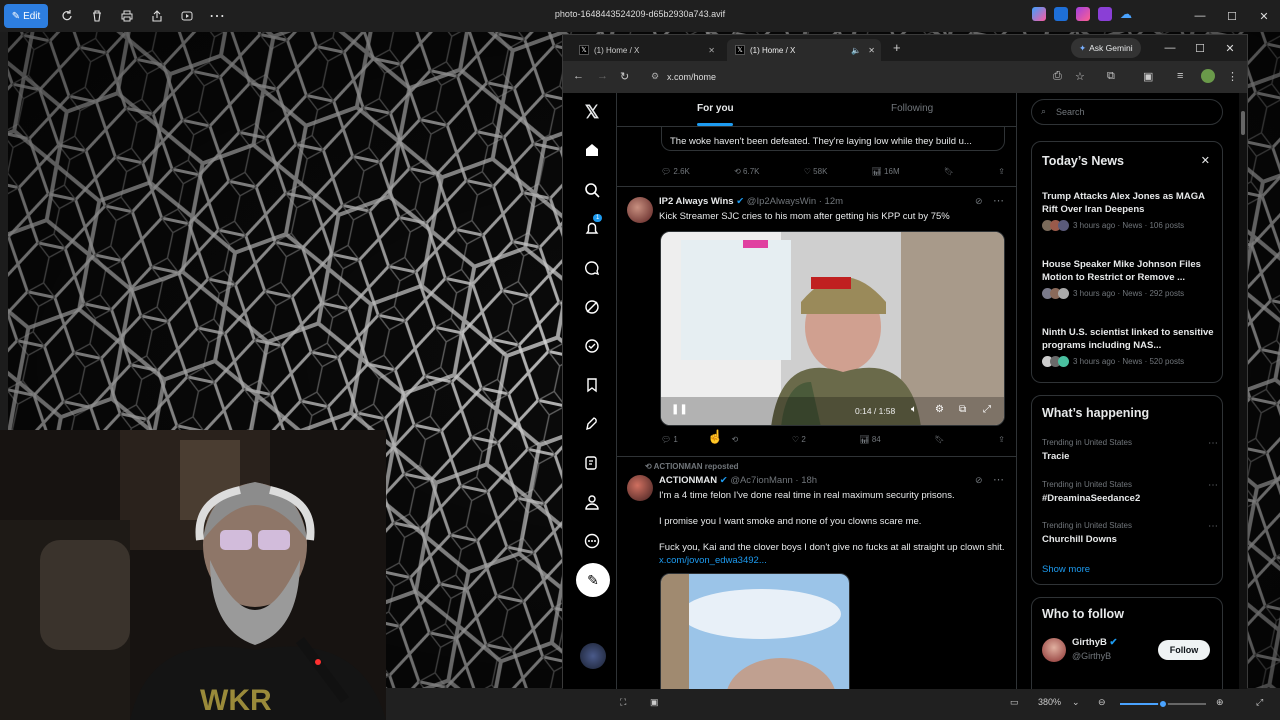 This screenshot has height=720, width=1280. What do you see at coordinates (1061, 14) in the screenshot?
I see `app-blue-icon` at bounding box center [1061, 14].